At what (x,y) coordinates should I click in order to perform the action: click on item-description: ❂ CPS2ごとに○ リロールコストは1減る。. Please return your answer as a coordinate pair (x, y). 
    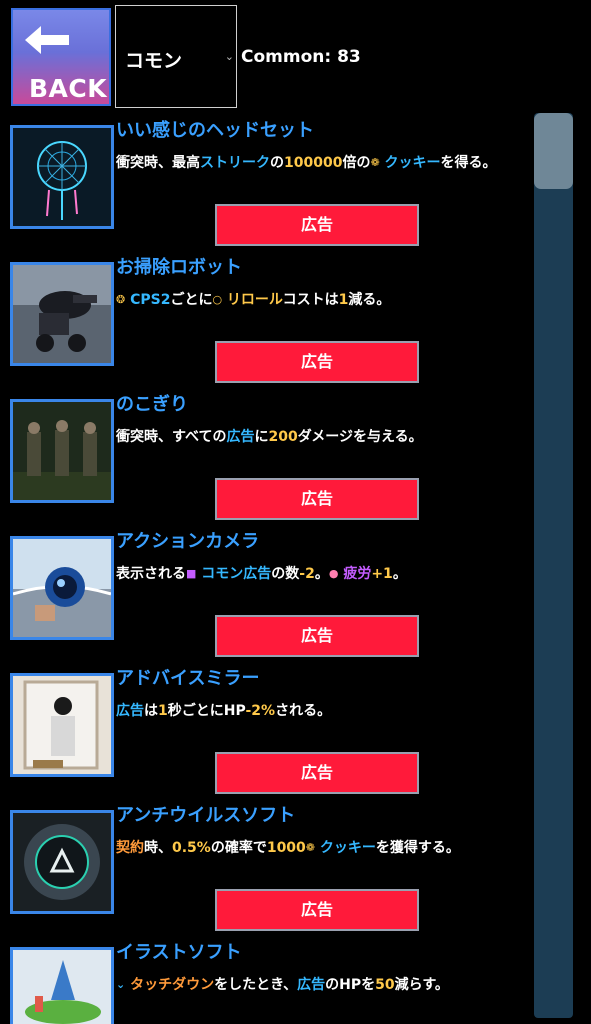
    Looking at the image, I should click on (321, 300).